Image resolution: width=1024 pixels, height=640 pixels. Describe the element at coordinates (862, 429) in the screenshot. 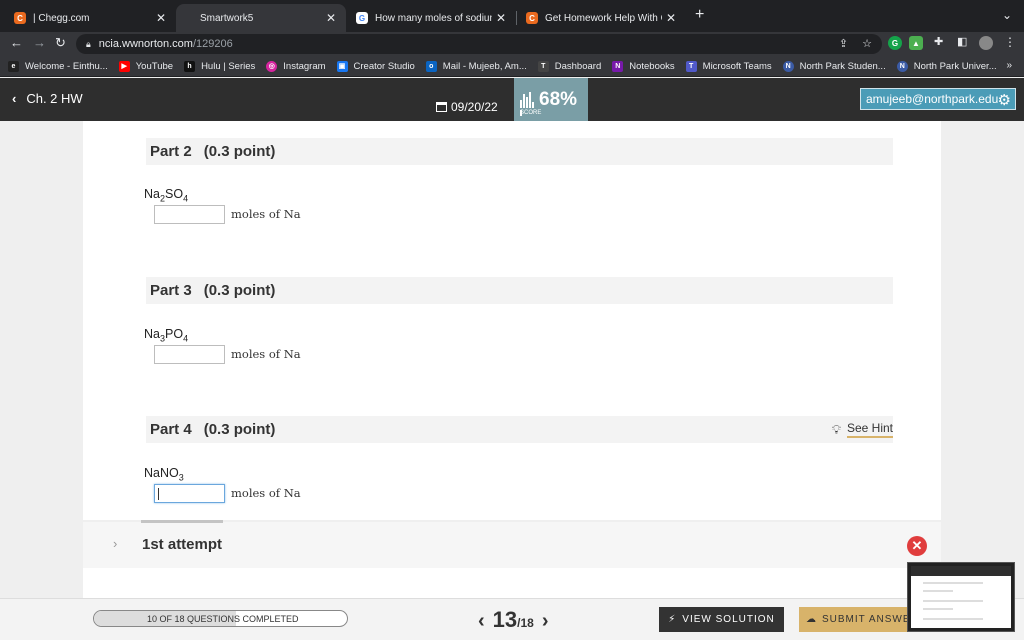

I see `see-hint-button: 💡︎ See Hint` at that location.